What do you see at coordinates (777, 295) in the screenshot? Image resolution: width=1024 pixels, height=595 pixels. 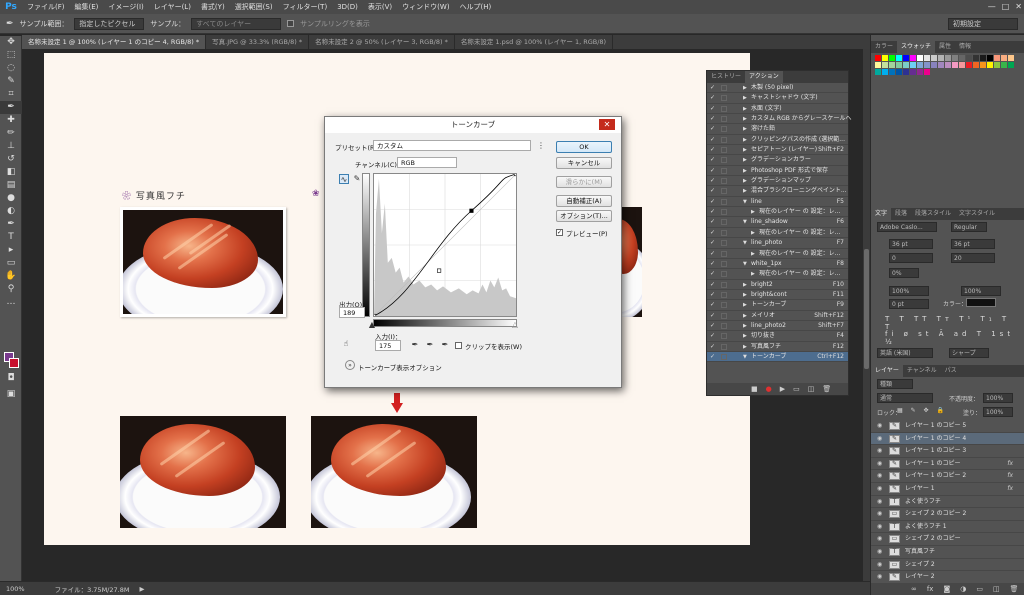 I see `action-item: ✓ ▶ bright&cont F11` at bounding box center [777, 295].